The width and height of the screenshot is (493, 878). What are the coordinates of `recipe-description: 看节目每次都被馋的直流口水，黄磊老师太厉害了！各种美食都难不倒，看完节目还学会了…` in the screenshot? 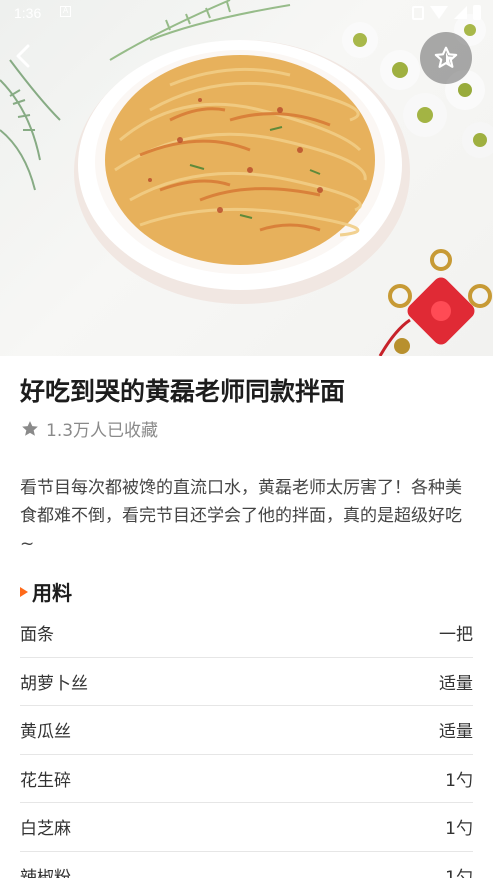 It's located at (241, 516).